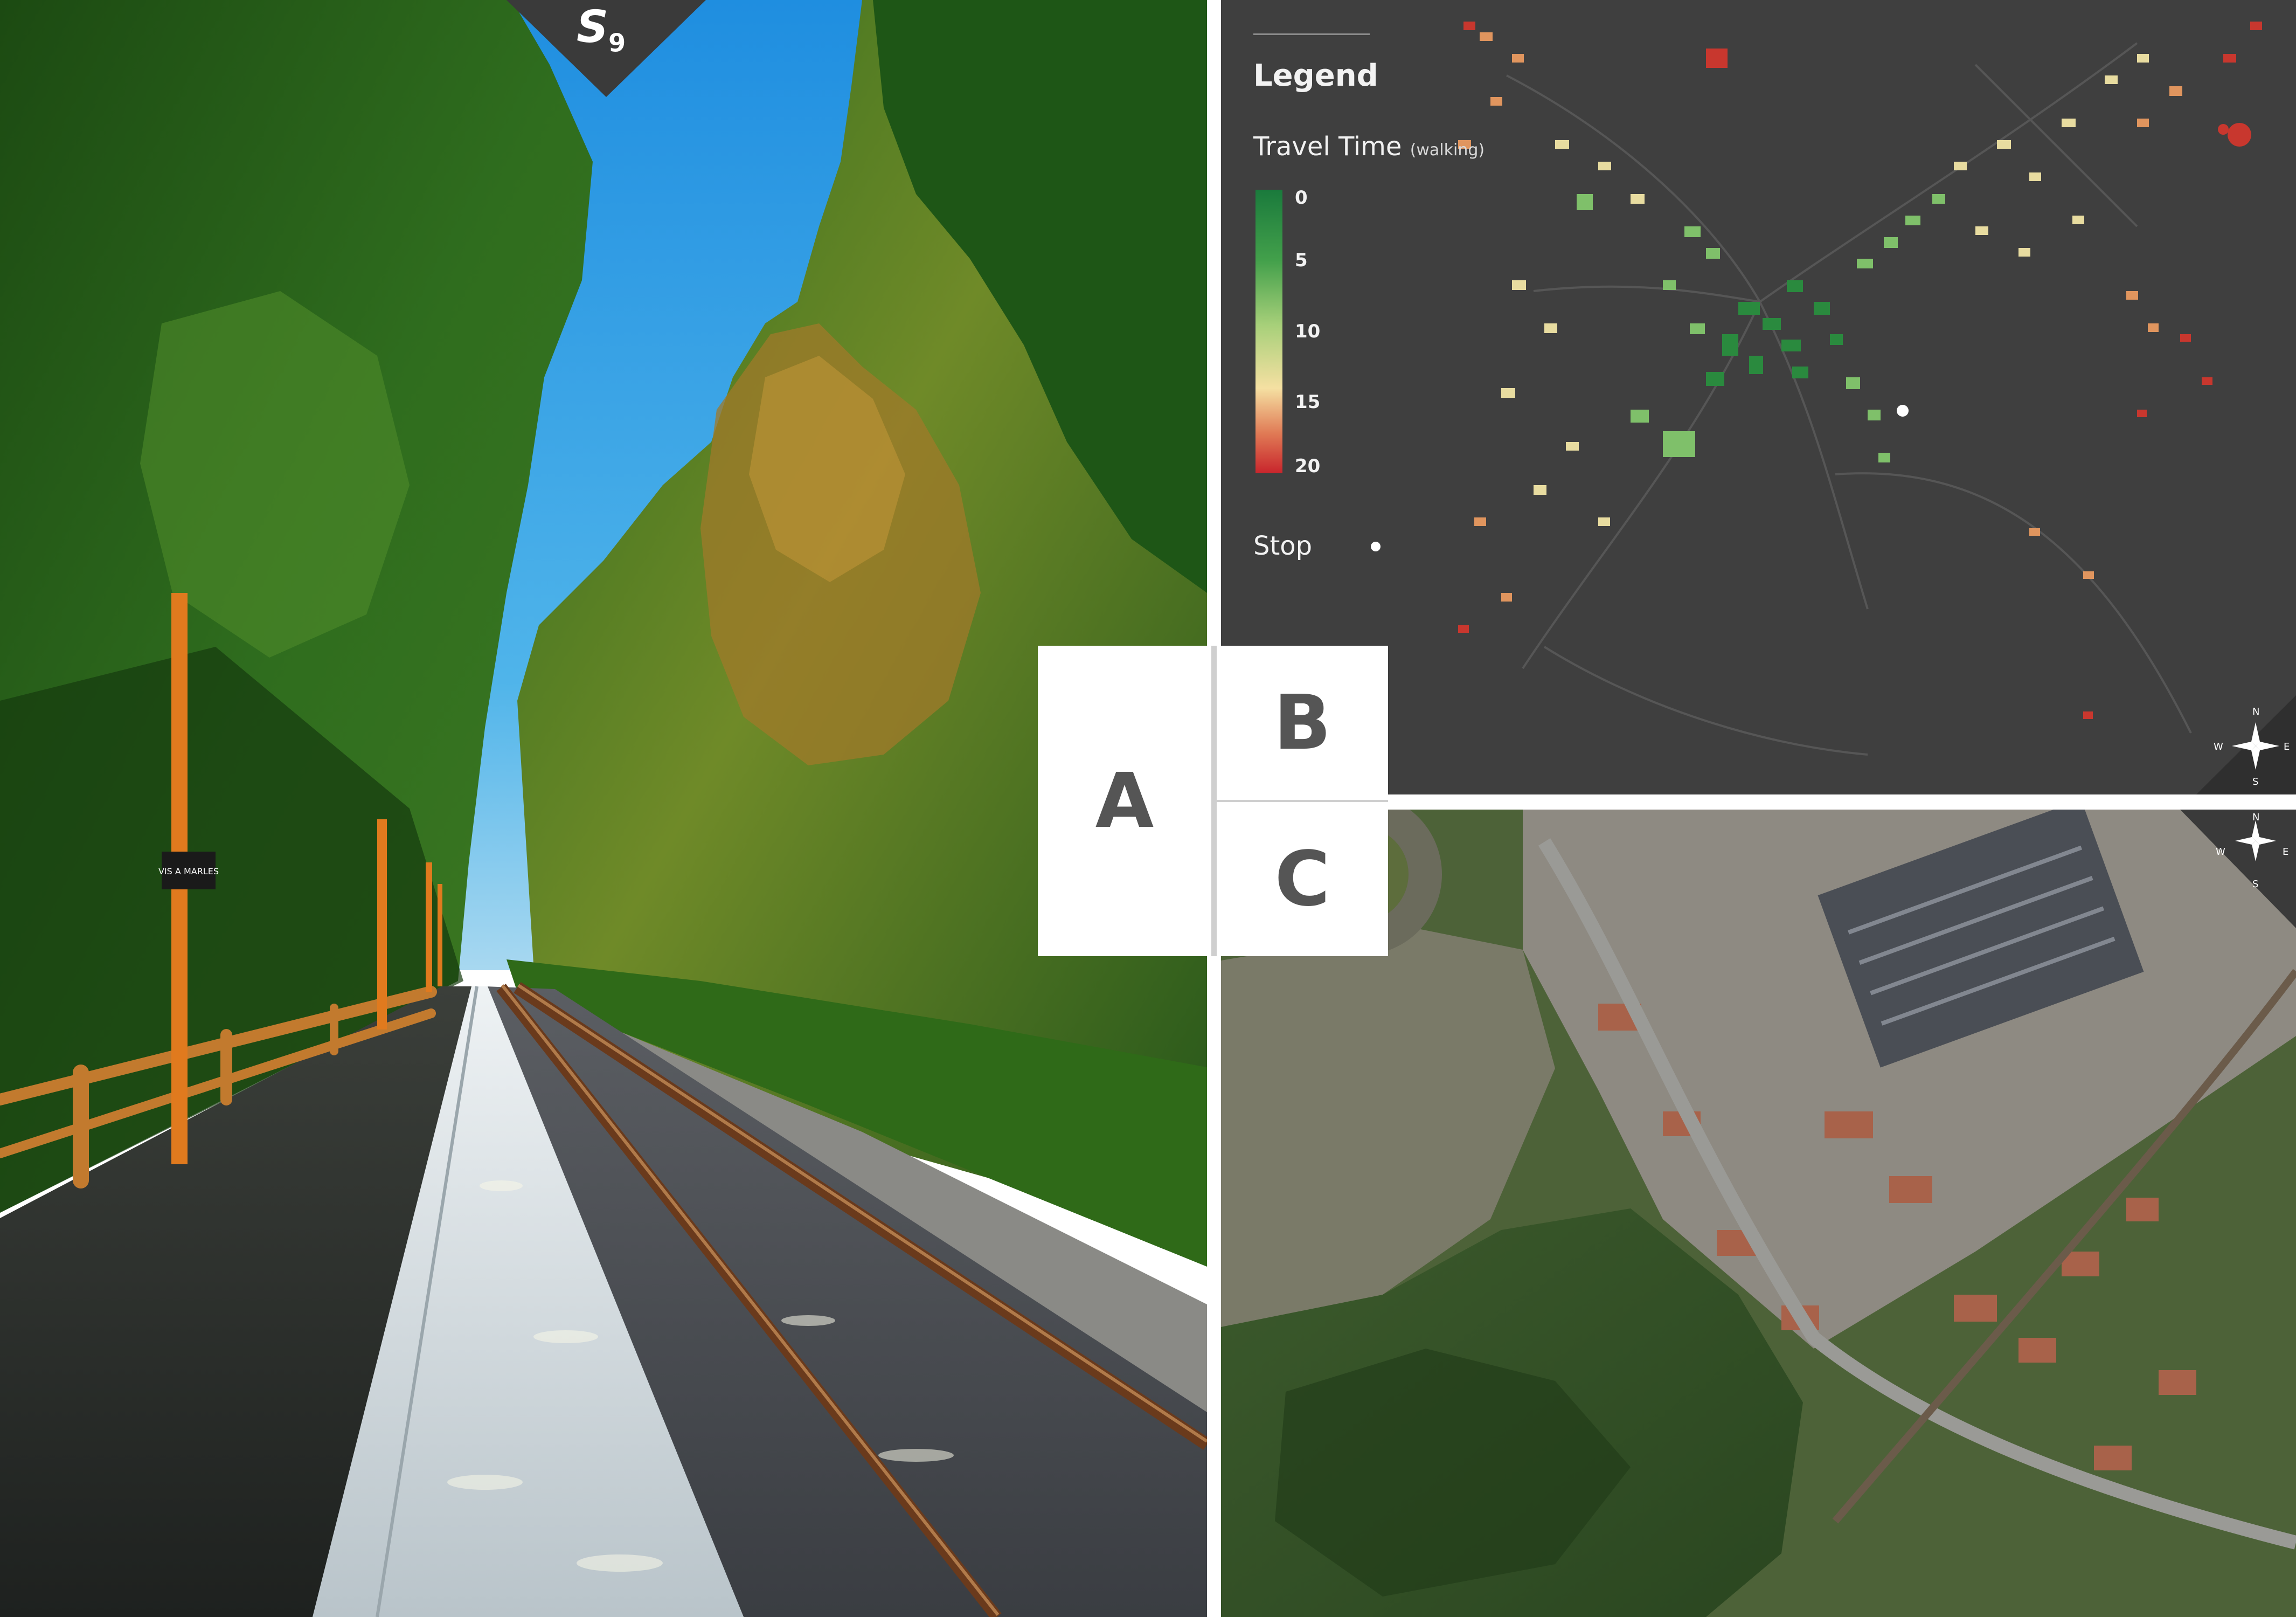 The width and height of the screenshot is (2296, 1617). I want to click on series-badge-index: 9, so click(617, 43).